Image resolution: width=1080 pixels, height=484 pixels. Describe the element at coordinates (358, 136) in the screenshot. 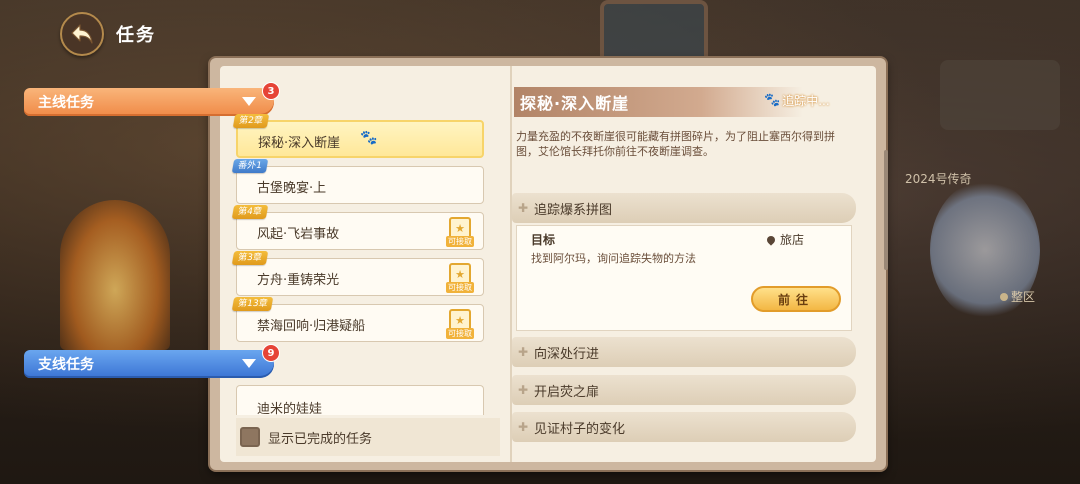

I see `quest-item-selected: 第2章 探秘·深入断崖 🐾` at that location.